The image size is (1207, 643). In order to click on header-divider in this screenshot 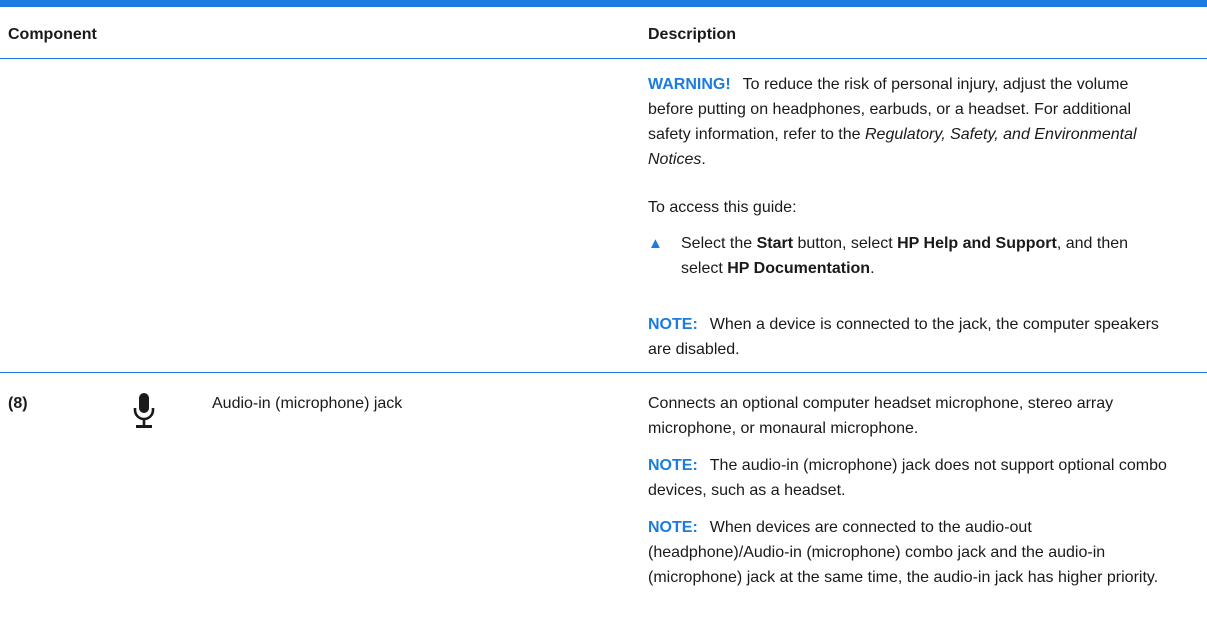, I will do `click(603, 58)`.